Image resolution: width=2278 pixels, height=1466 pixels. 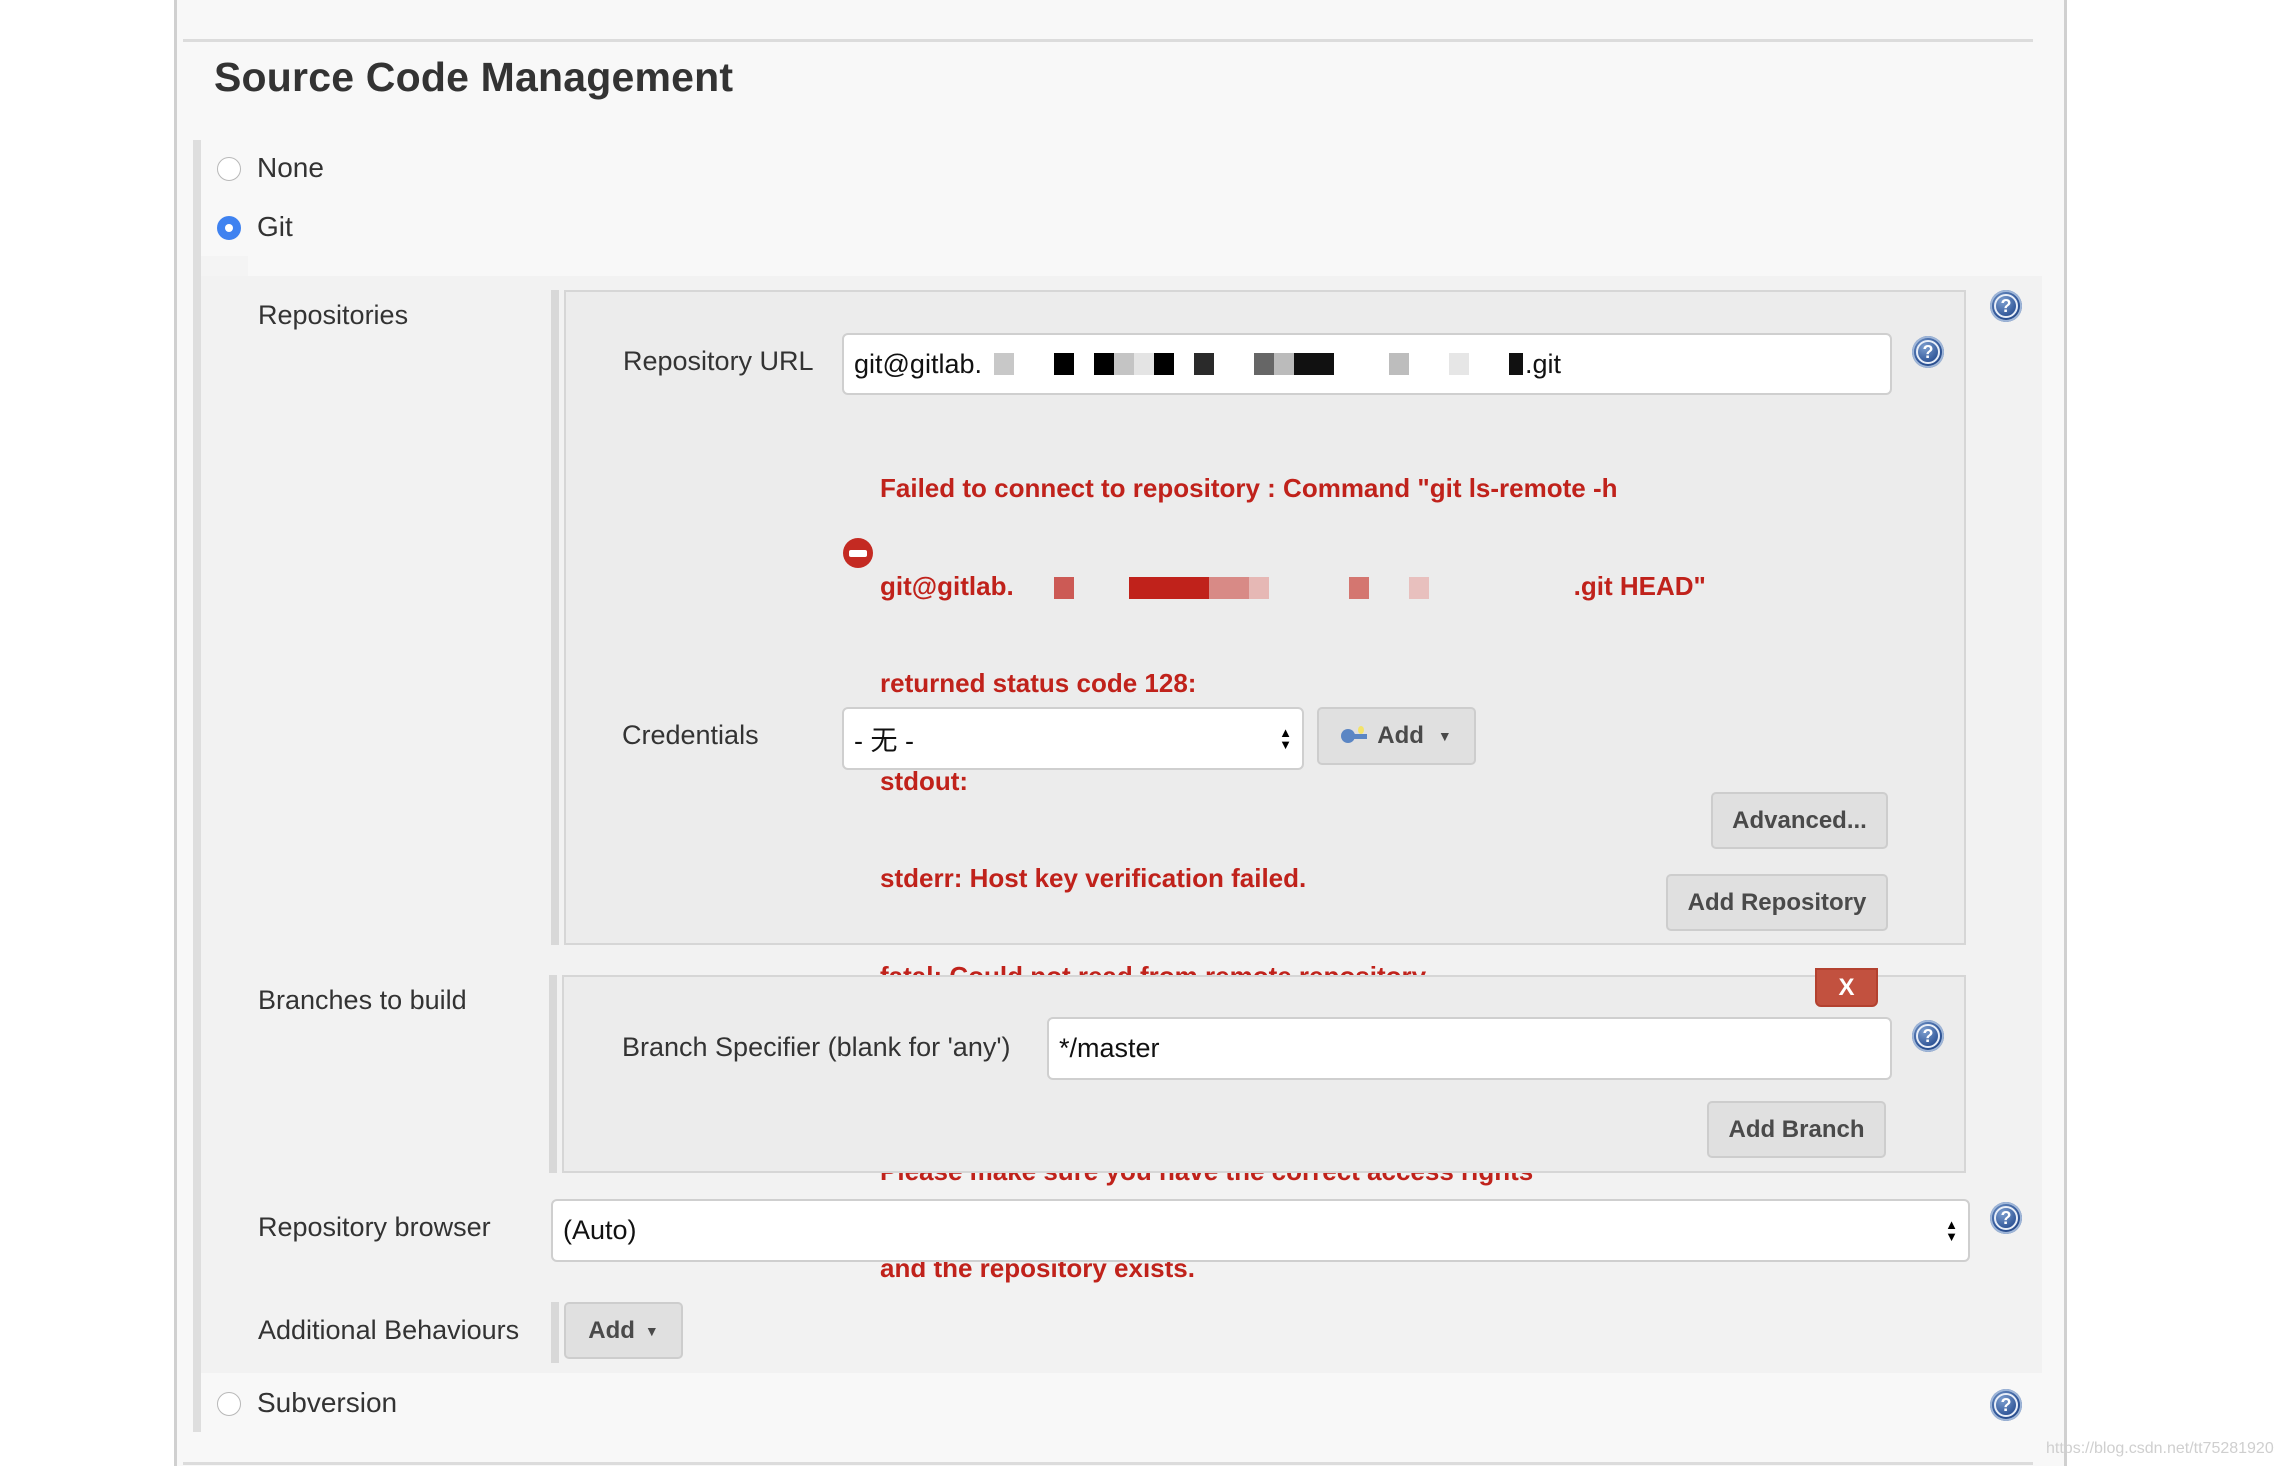 What do you see at coordinates (858, 553) in the screenshot?
I see `error-stop-icon` at bounding box center [858, 553].